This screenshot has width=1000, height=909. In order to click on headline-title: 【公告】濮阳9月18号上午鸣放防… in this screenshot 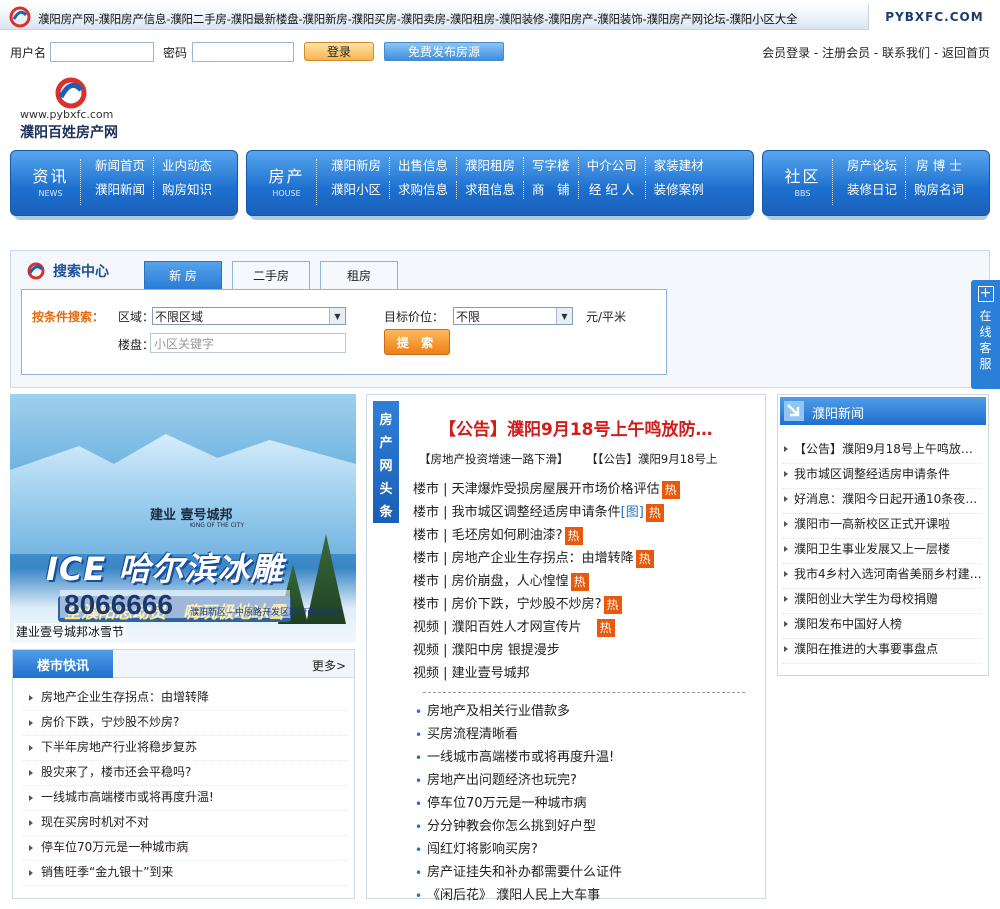, I will do `click(576, 427)`.